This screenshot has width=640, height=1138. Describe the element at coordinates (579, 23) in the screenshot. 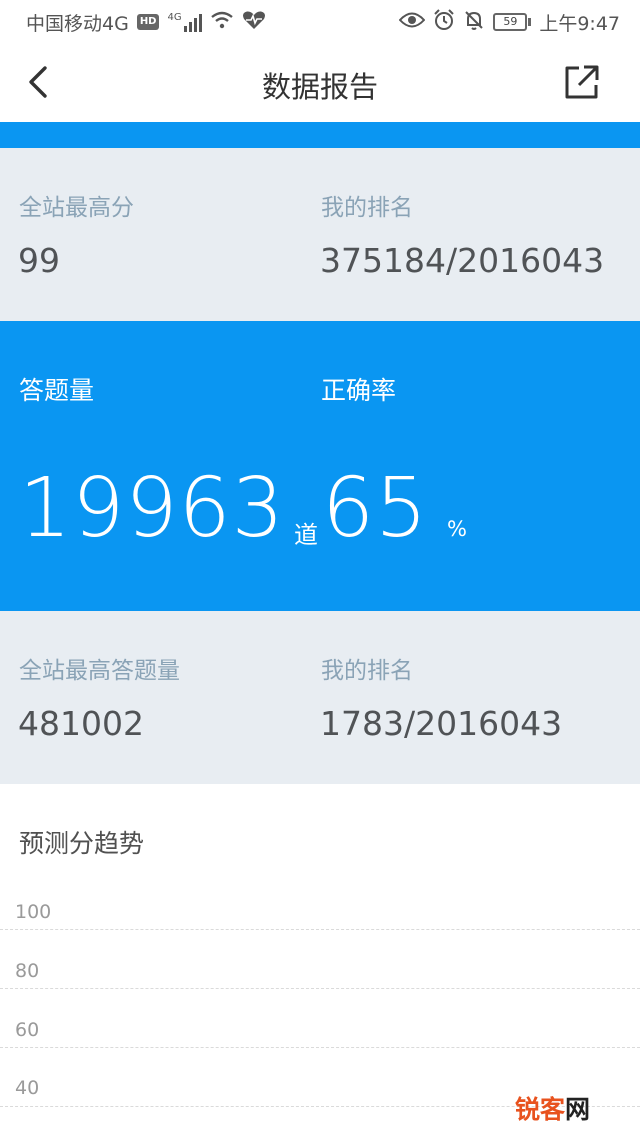

I see `clock-text: 上午9:47` at that location.